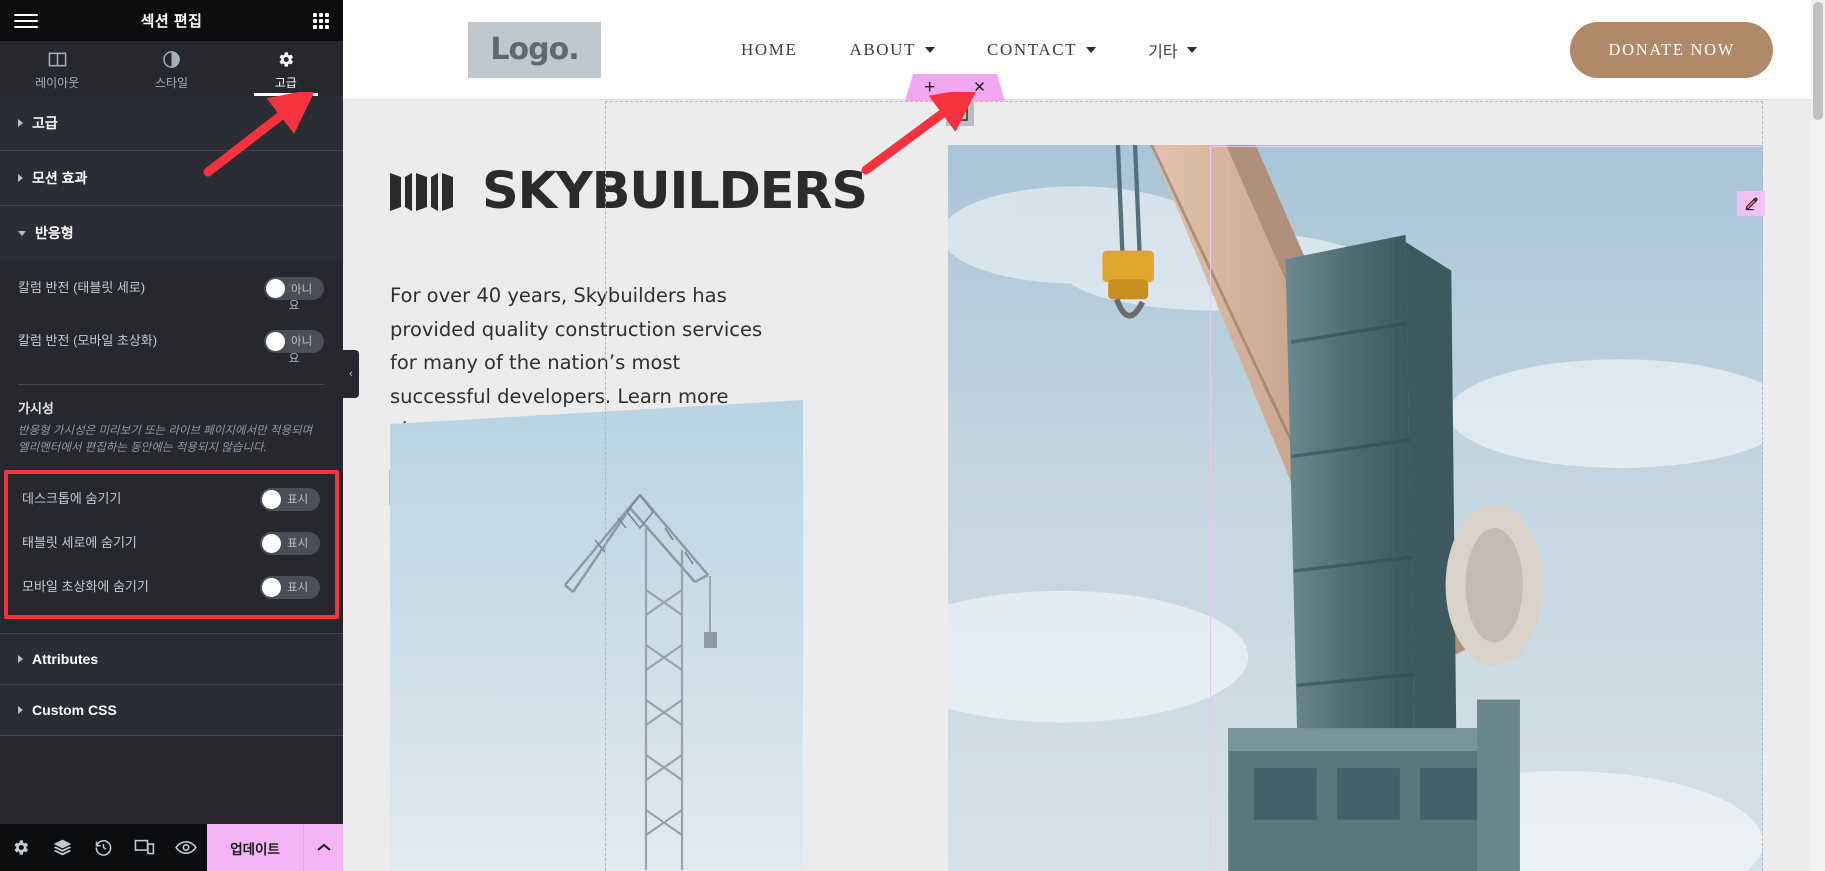 This screenshot has height=871, width=1825. I want to click on visibility-title: 가시성, so click(36, 408).